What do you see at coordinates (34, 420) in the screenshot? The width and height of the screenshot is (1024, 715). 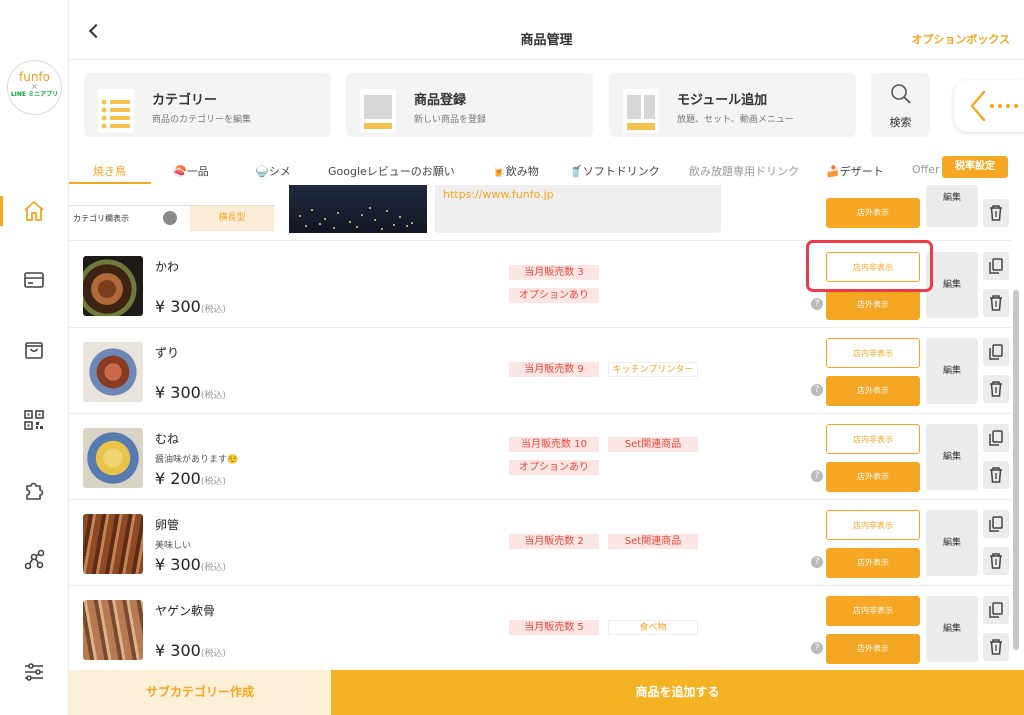 I see `qr-code-icon` at bounding box center [34, 420].